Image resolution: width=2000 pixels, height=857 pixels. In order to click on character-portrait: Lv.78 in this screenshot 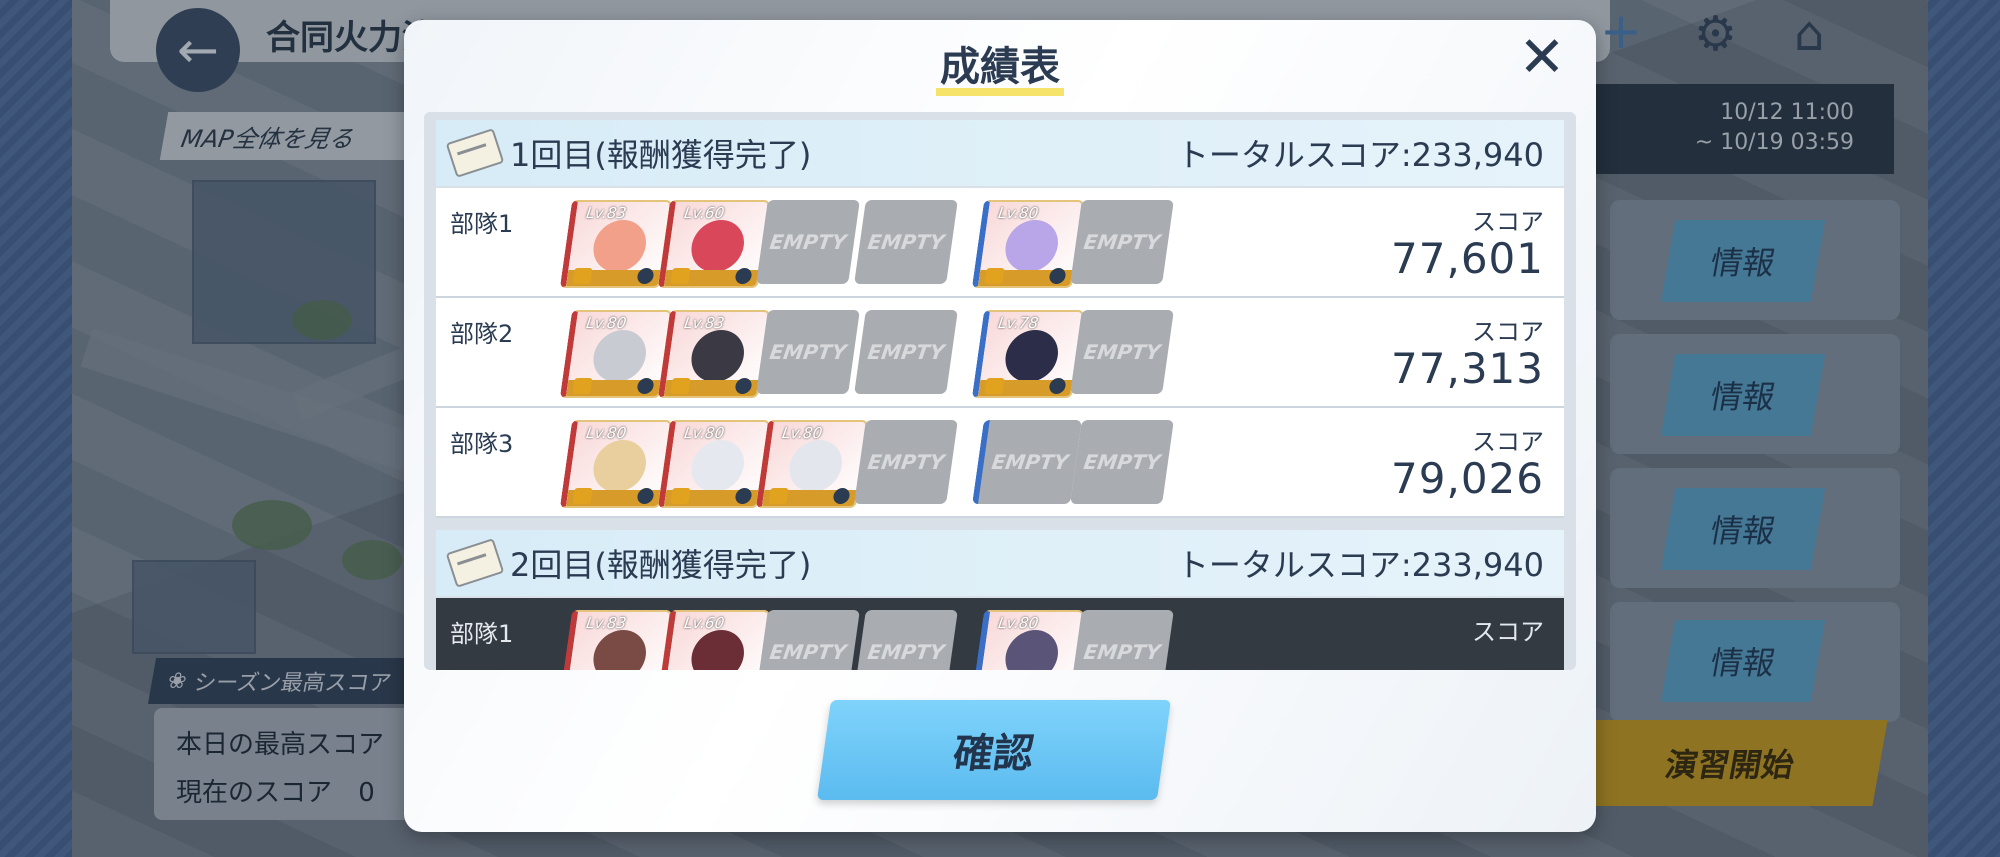, I will do `click(1028, 354)`.